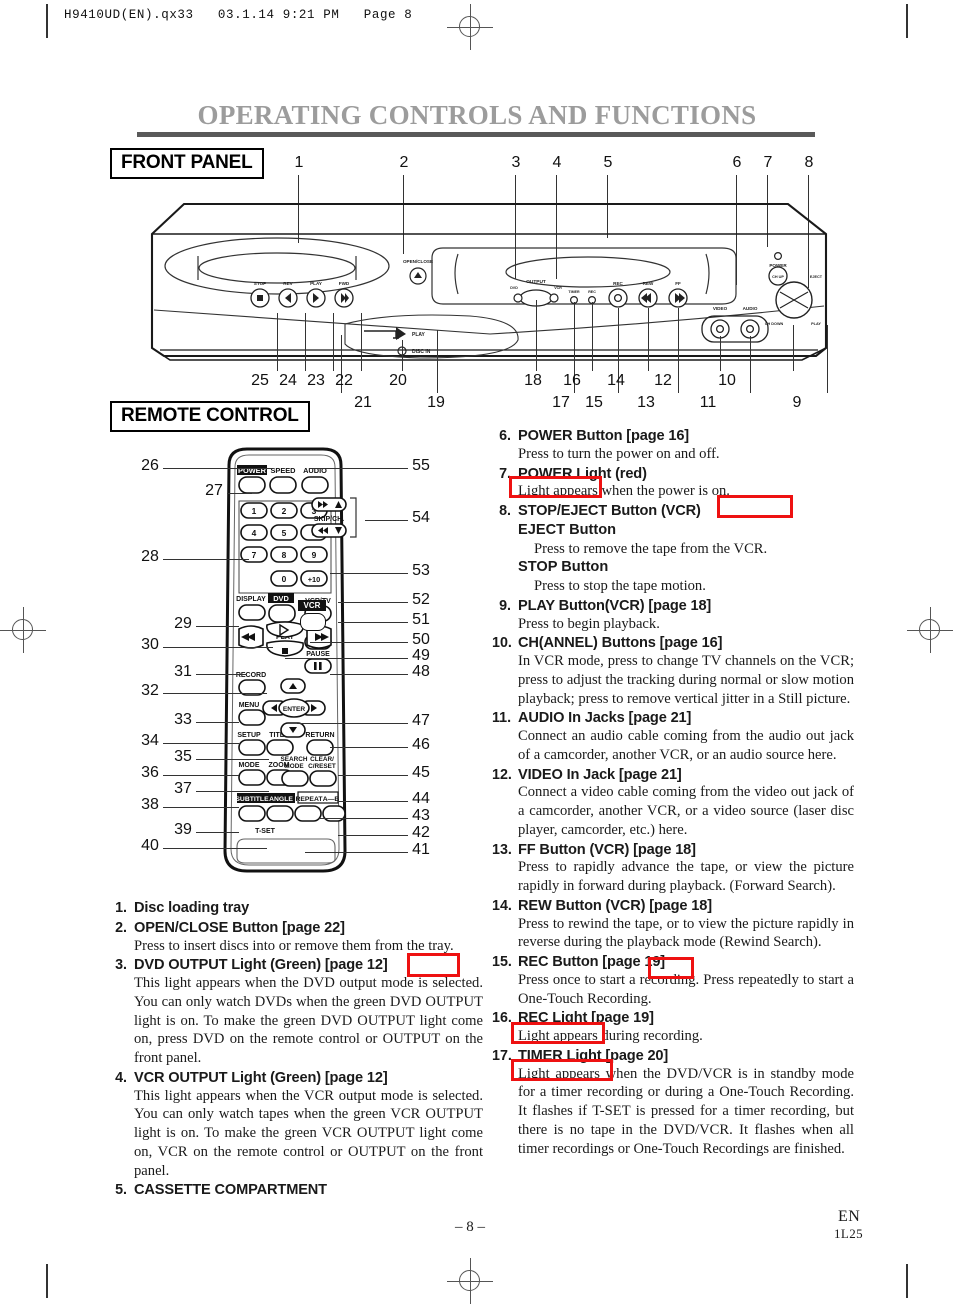  I want to click on remote-label-creset: C/RESET, so click(322, 766).